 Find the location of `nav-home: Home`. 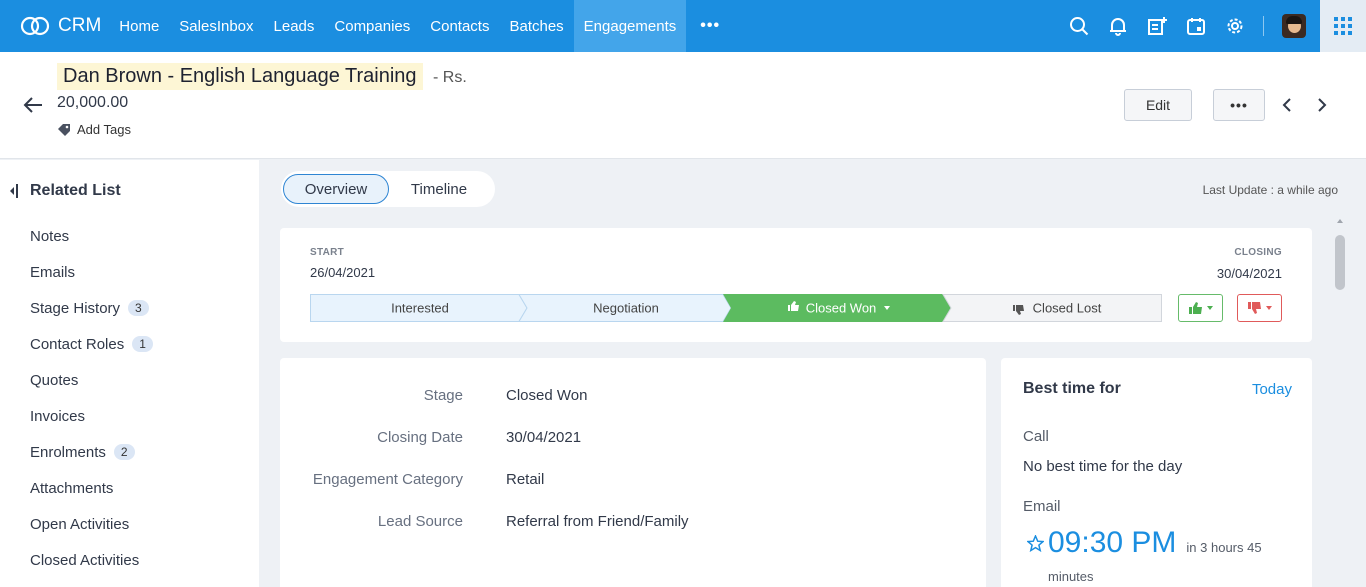

nav-home: Home is located at coordinates (139, 26).